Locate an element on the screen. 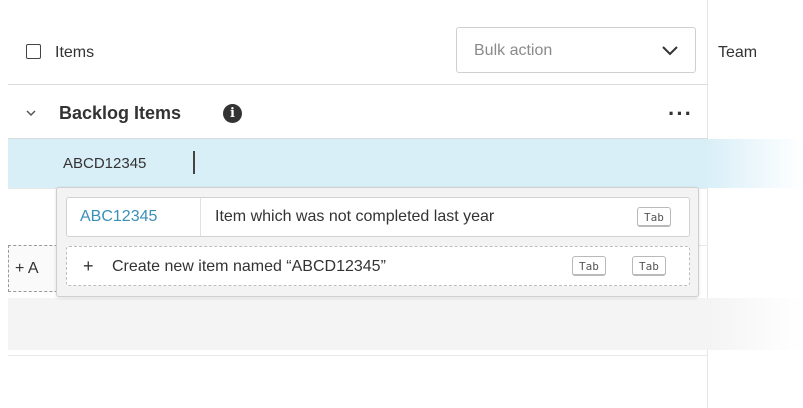  suggestion-description: Item which was not completed last year is located at coordinates (355, 216).